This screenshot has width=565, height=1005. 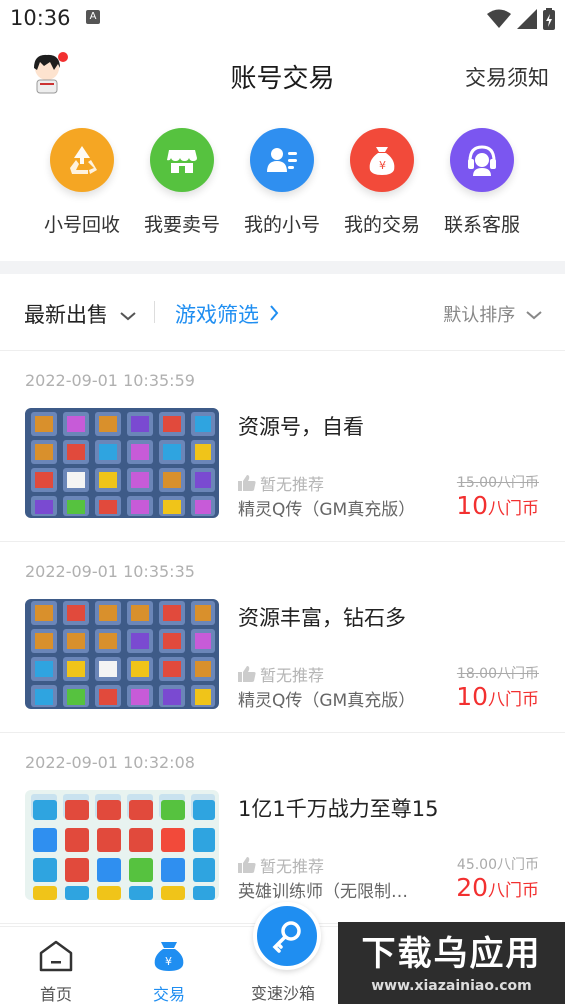 I want to click on quick-action-my-trades: ¥ 我的交易, so click(x=382, y=182).